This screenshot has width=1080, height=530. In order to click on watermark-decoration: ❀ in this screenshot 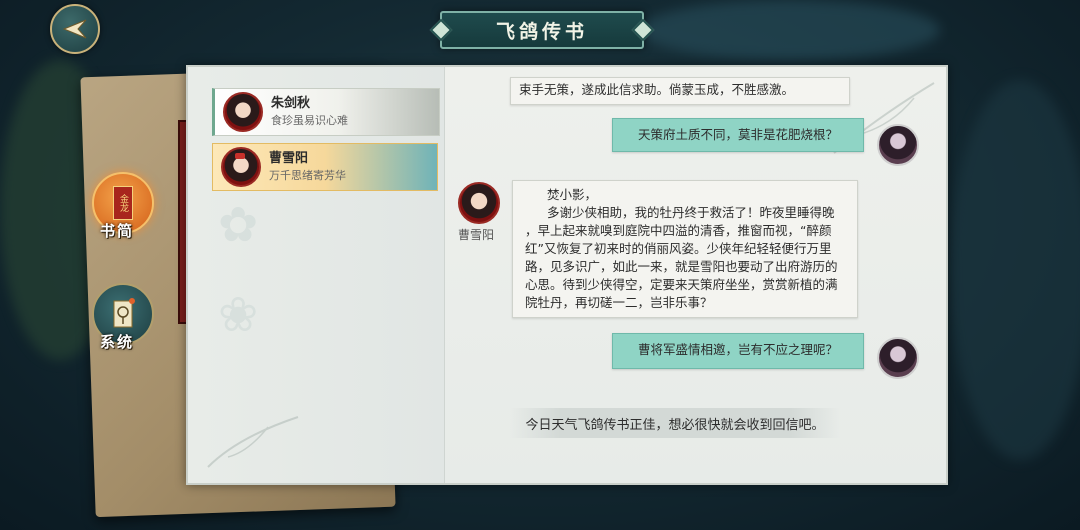, I will do `click(238, 315)`.